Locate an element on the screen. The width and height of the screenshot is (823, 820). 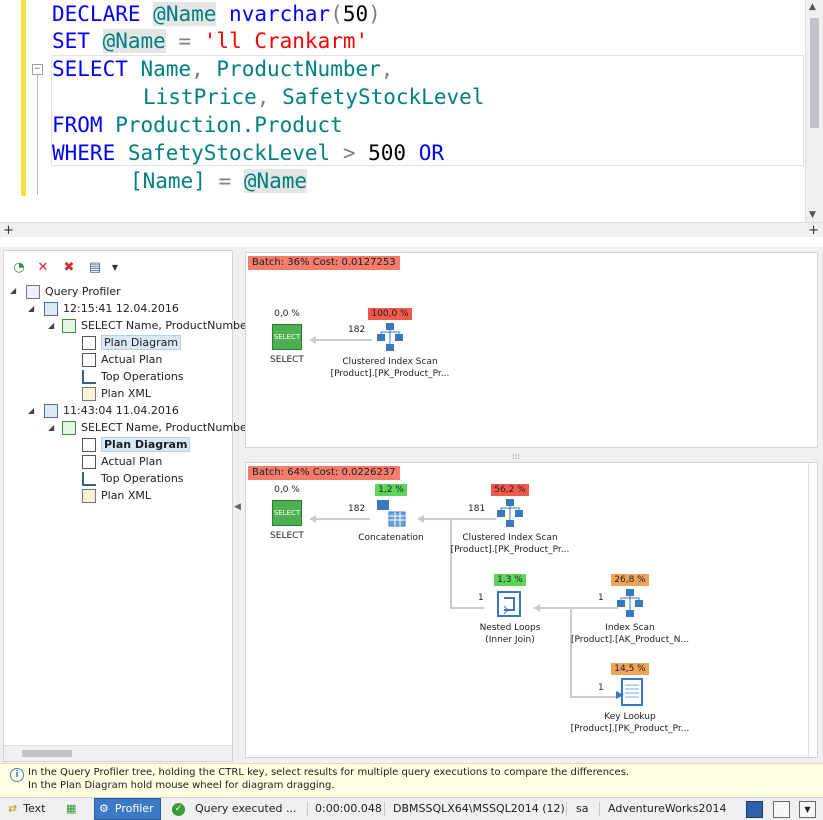
tree-session: 12:15:41 12.04.2016 is located at coordinates (111, 308).